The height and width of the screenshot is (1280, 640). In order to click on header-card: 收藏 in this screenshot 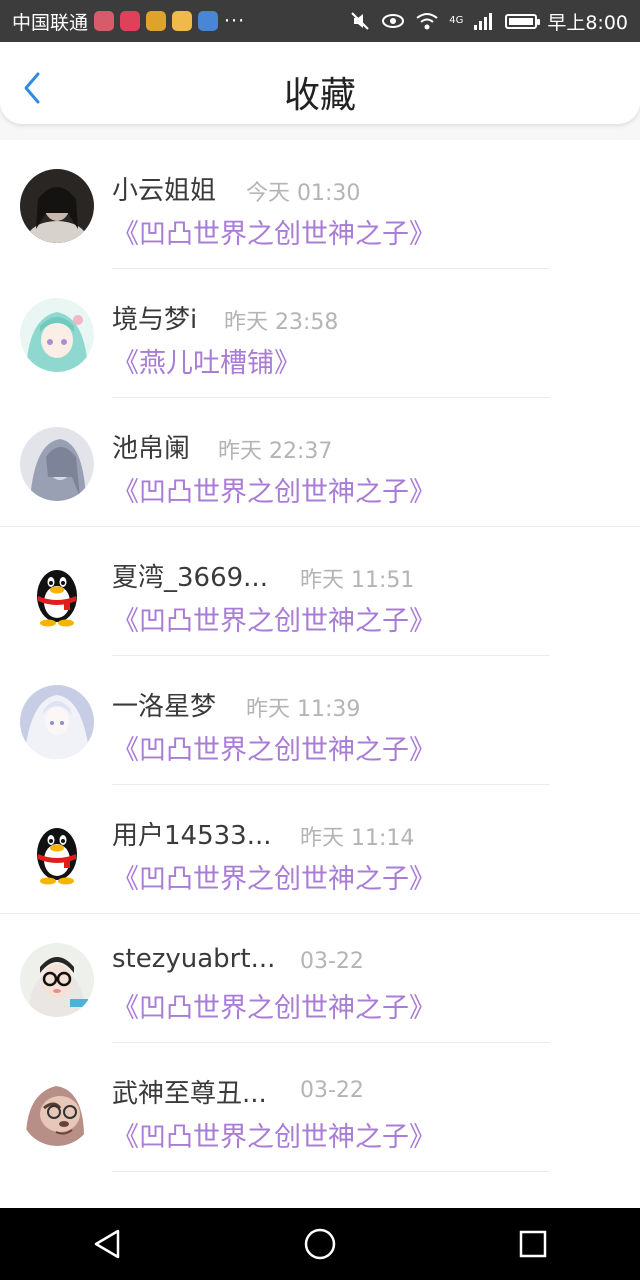, I will do `click(320, 83)`.